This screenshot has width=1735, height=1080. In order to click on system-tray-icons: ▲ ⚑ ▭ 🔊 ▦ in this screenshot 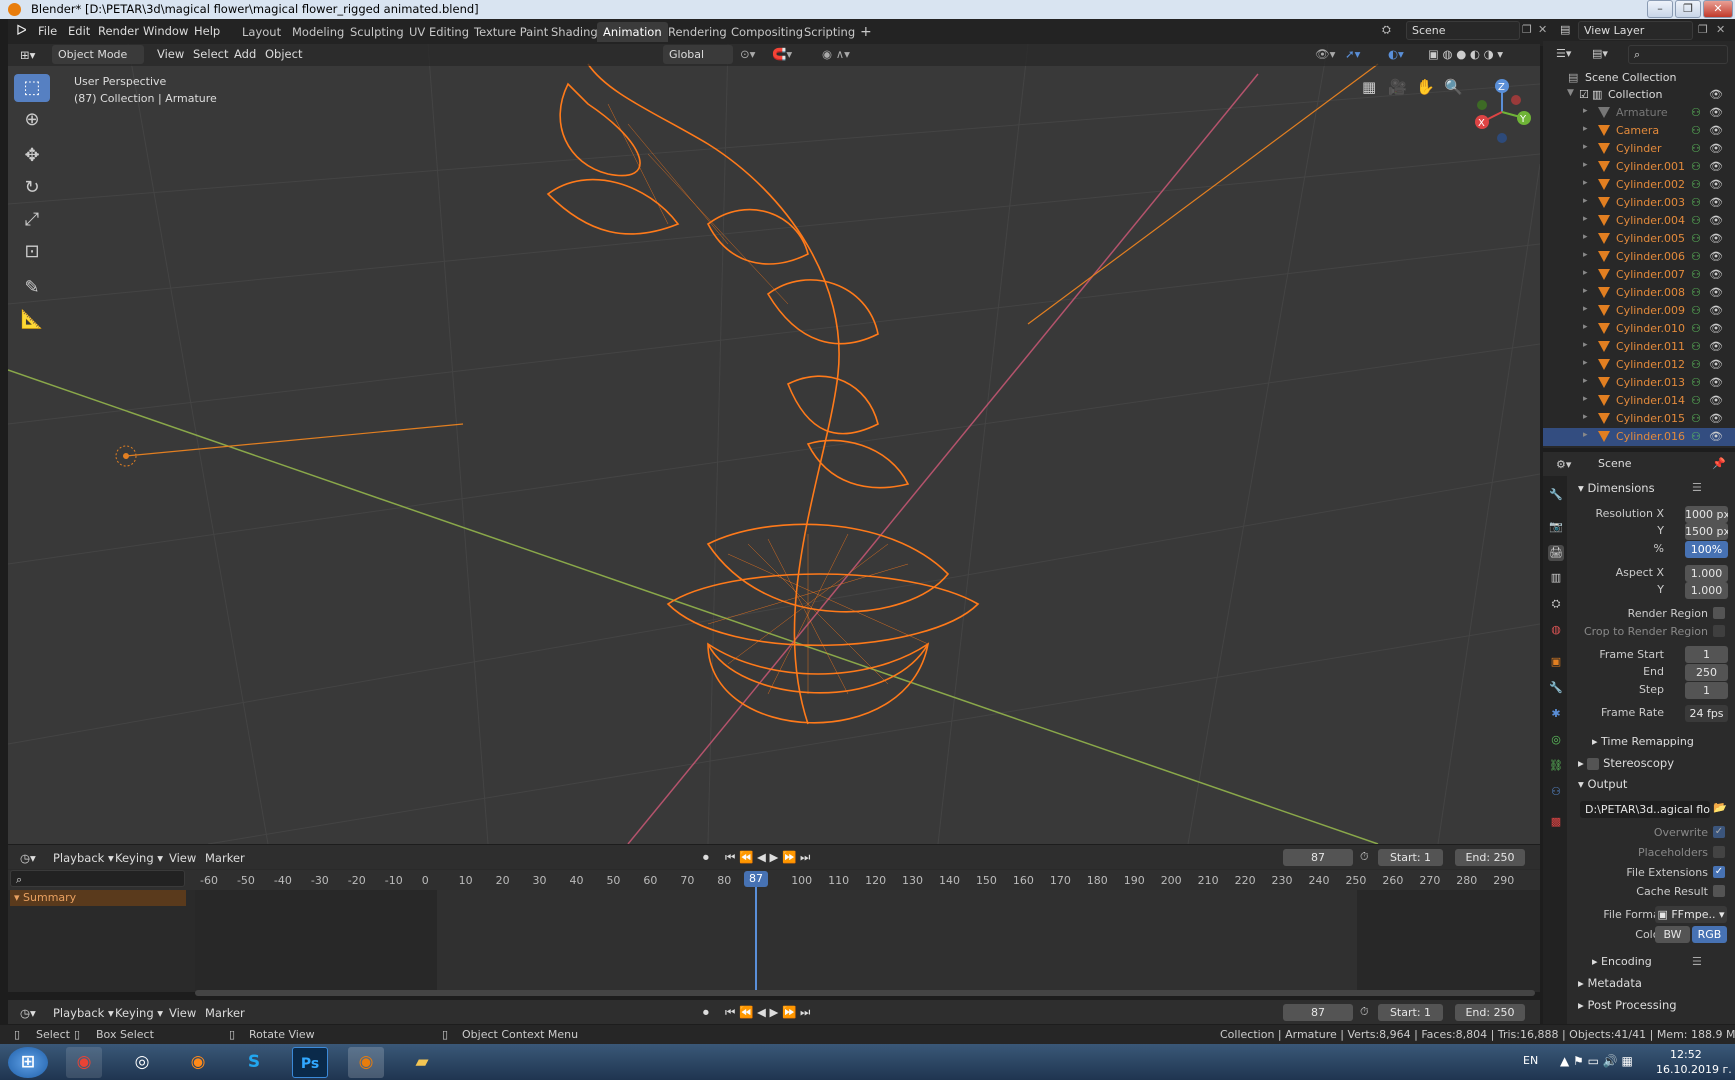, I will do `click(1596, 1061)`.